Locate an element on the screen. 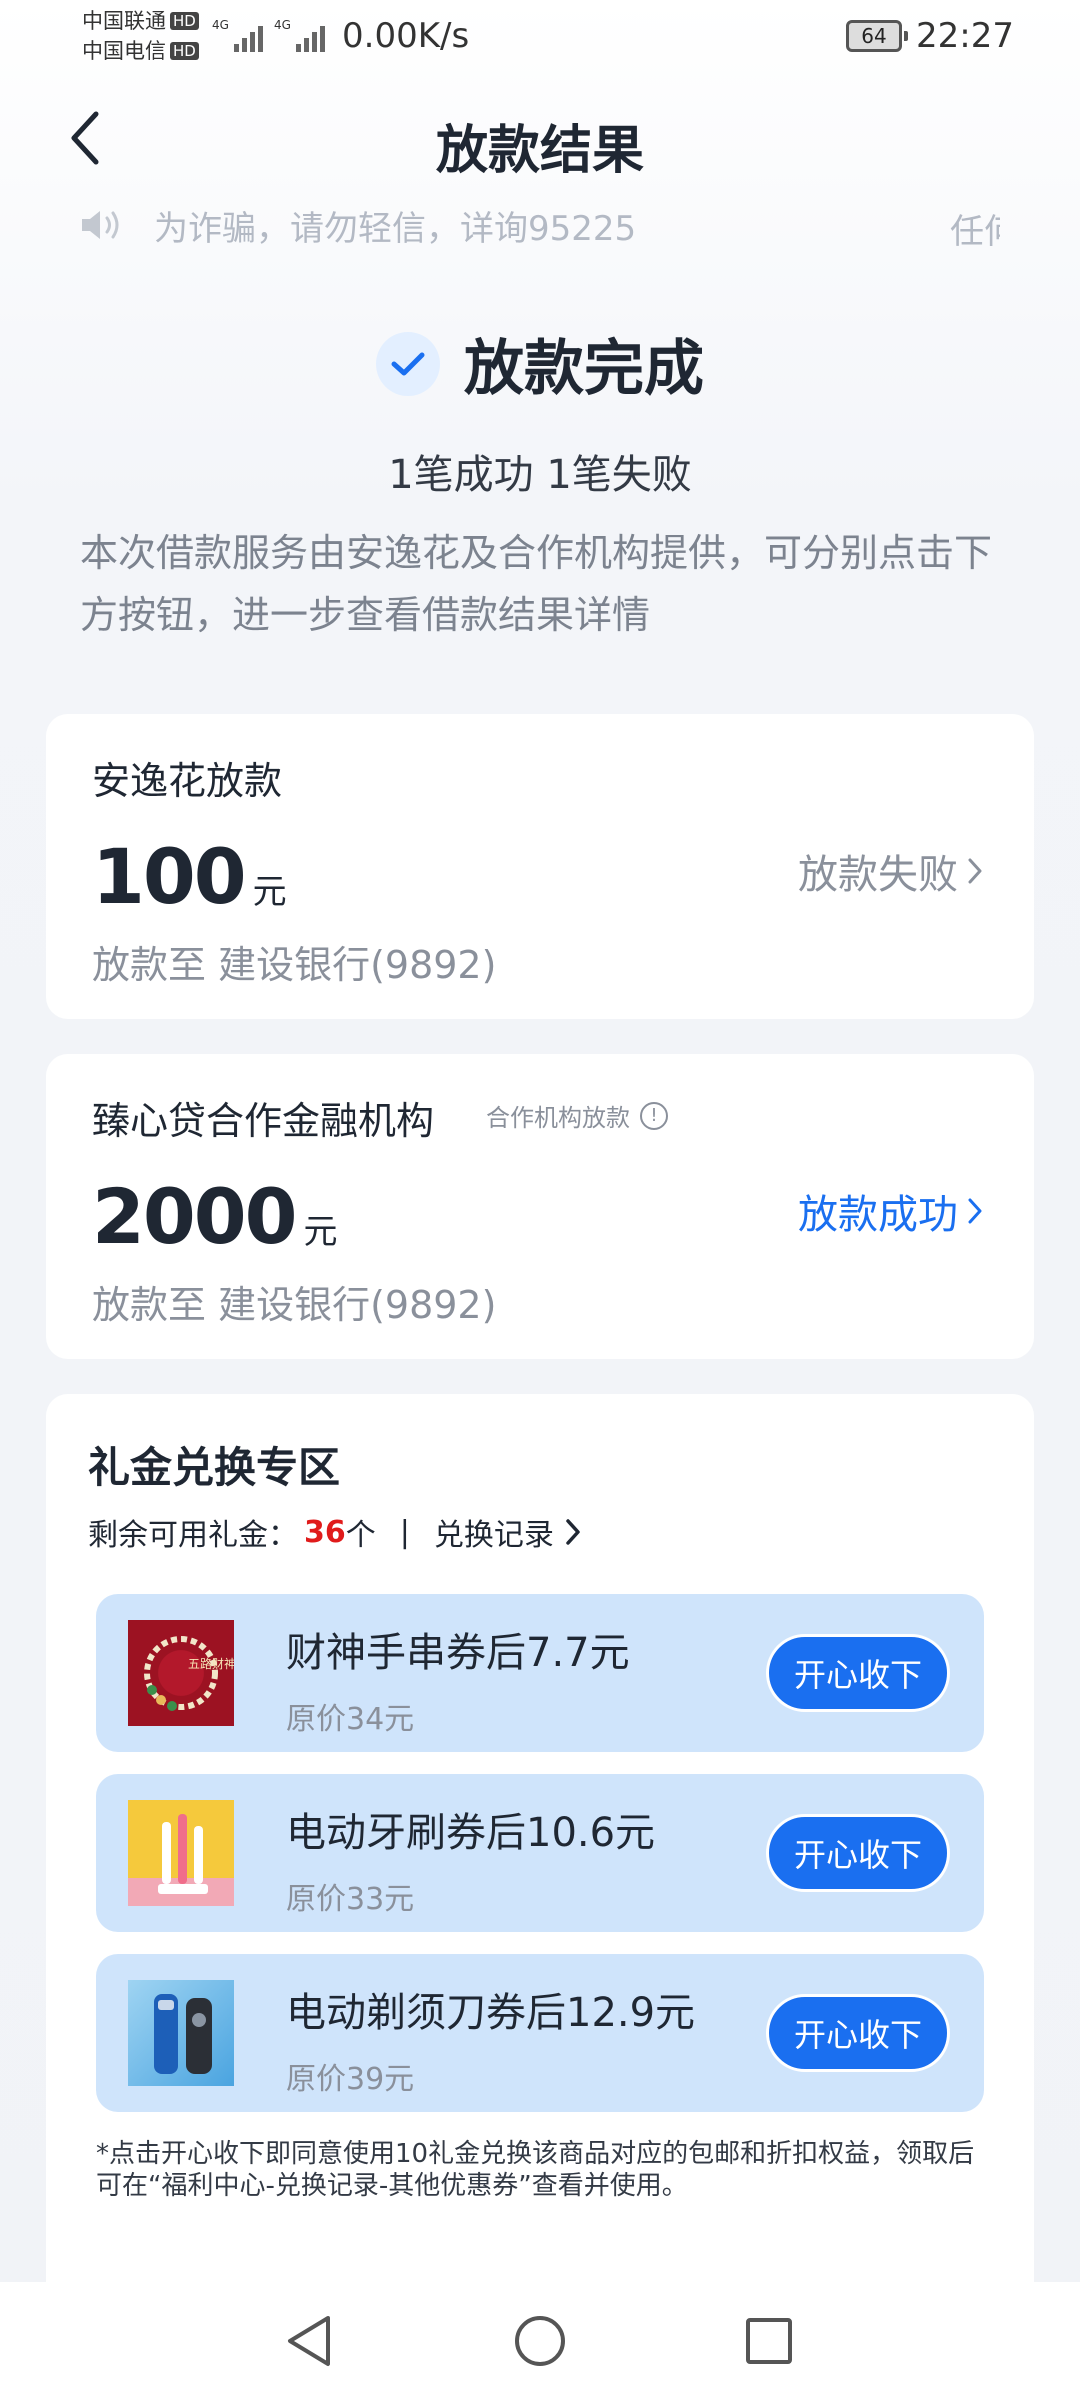 The width and height of the screenshot is (1080, 2400). loan-card-anyihua: 安逸花放款 100 元 放款失败 放款至 建设银行(9892) is located at coordinates (540, 866).